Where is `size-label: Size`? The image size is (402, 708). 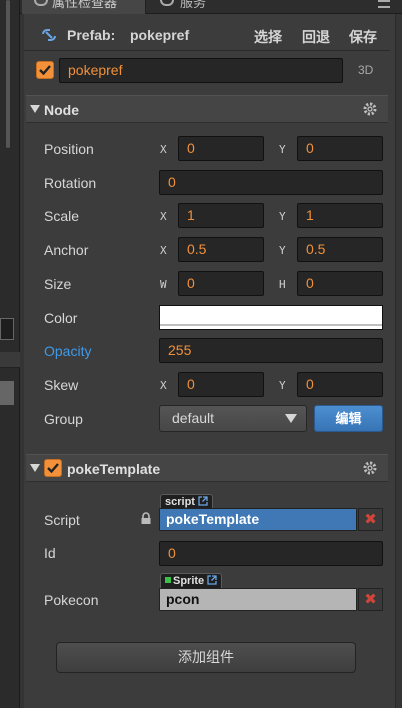
size-label: Size is located at coordinates (58, 284).